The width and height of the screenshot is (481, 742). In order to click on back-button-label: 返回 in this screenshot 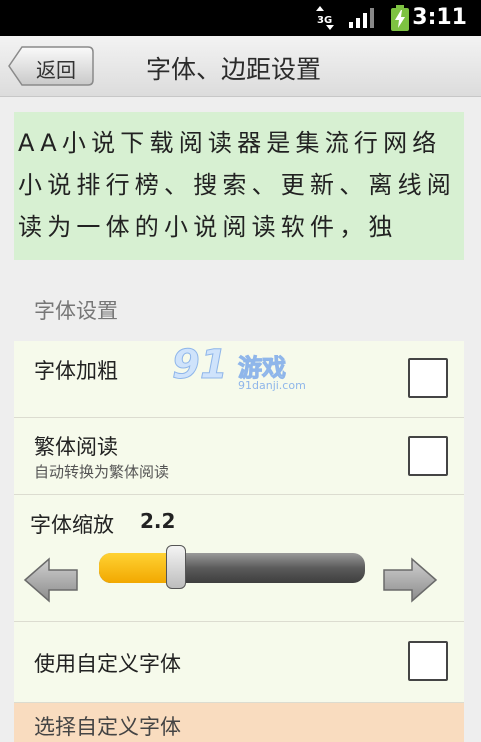, I will do `click(56, 70)`.